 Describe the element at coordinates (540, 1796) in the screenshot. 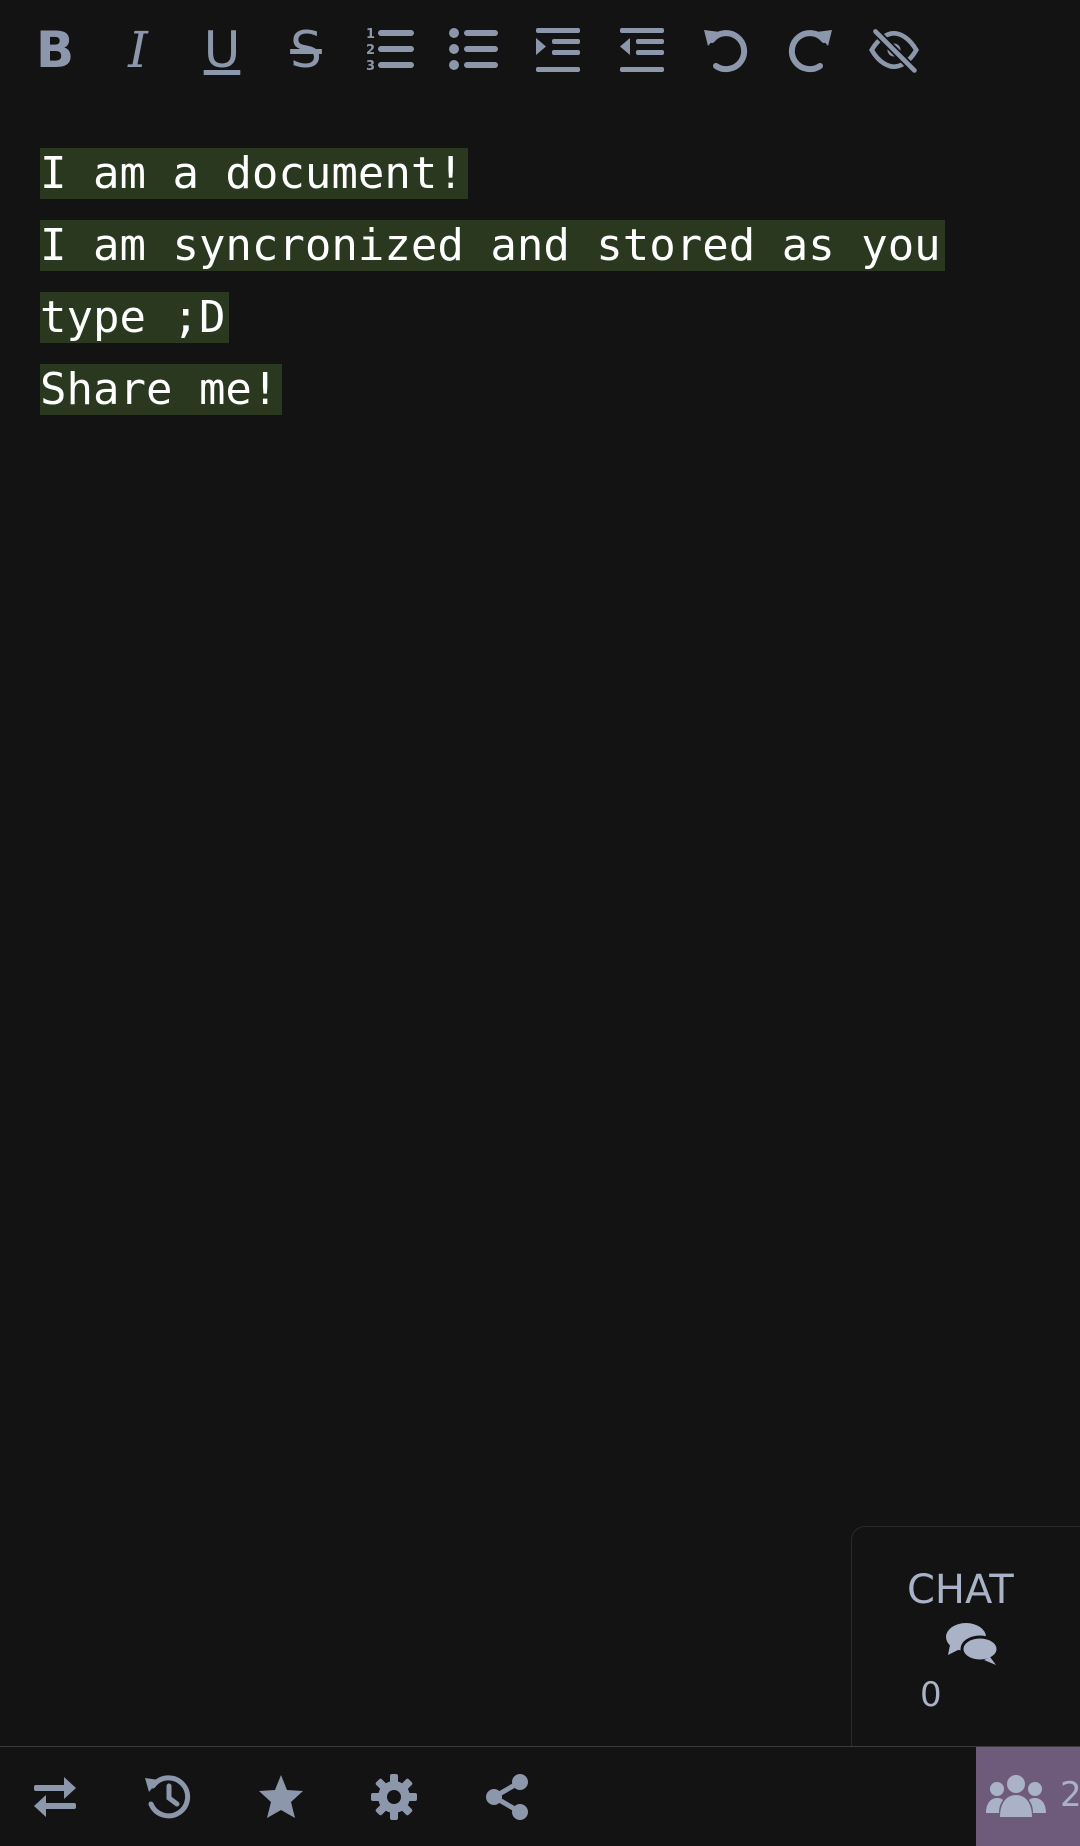

I see `bottom-toolbar` at that location.